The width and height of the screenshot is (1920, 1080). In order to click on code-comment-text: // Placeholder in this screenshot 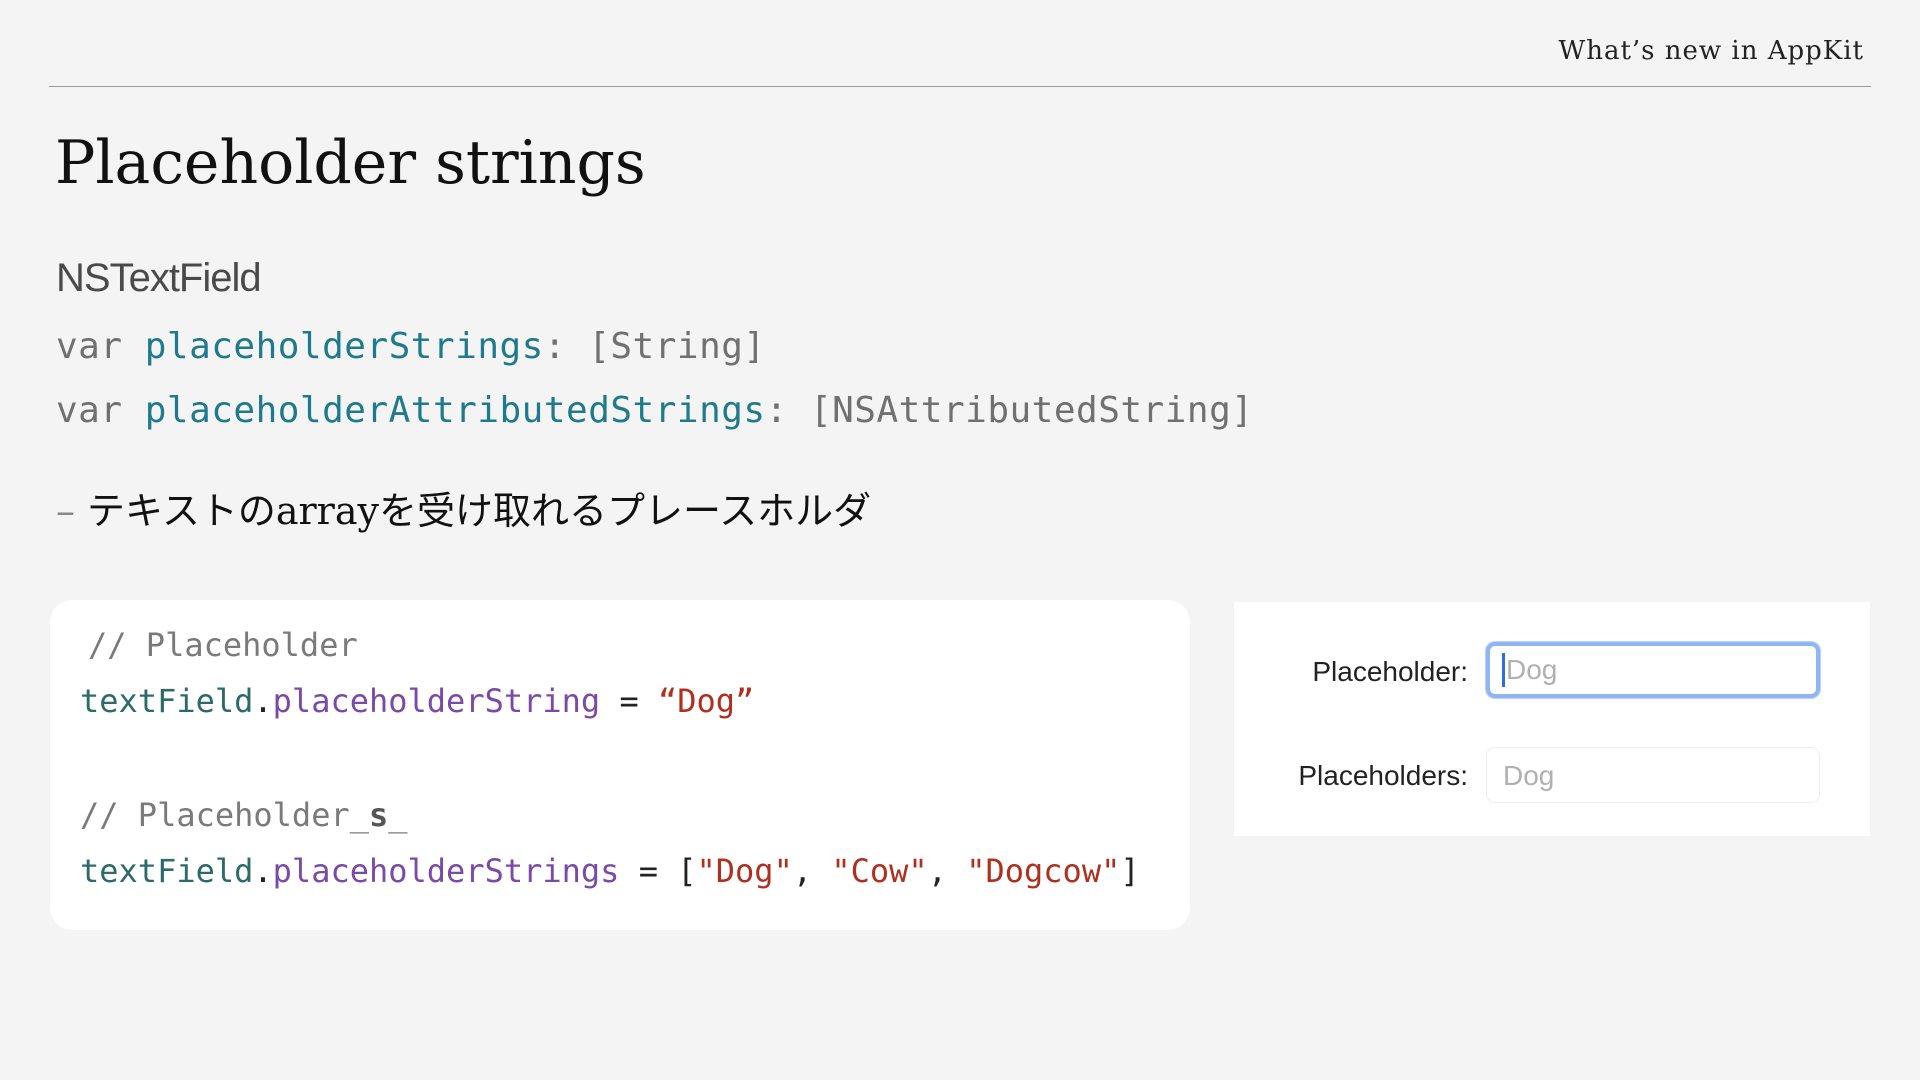, I will do `click(223, 645)`.